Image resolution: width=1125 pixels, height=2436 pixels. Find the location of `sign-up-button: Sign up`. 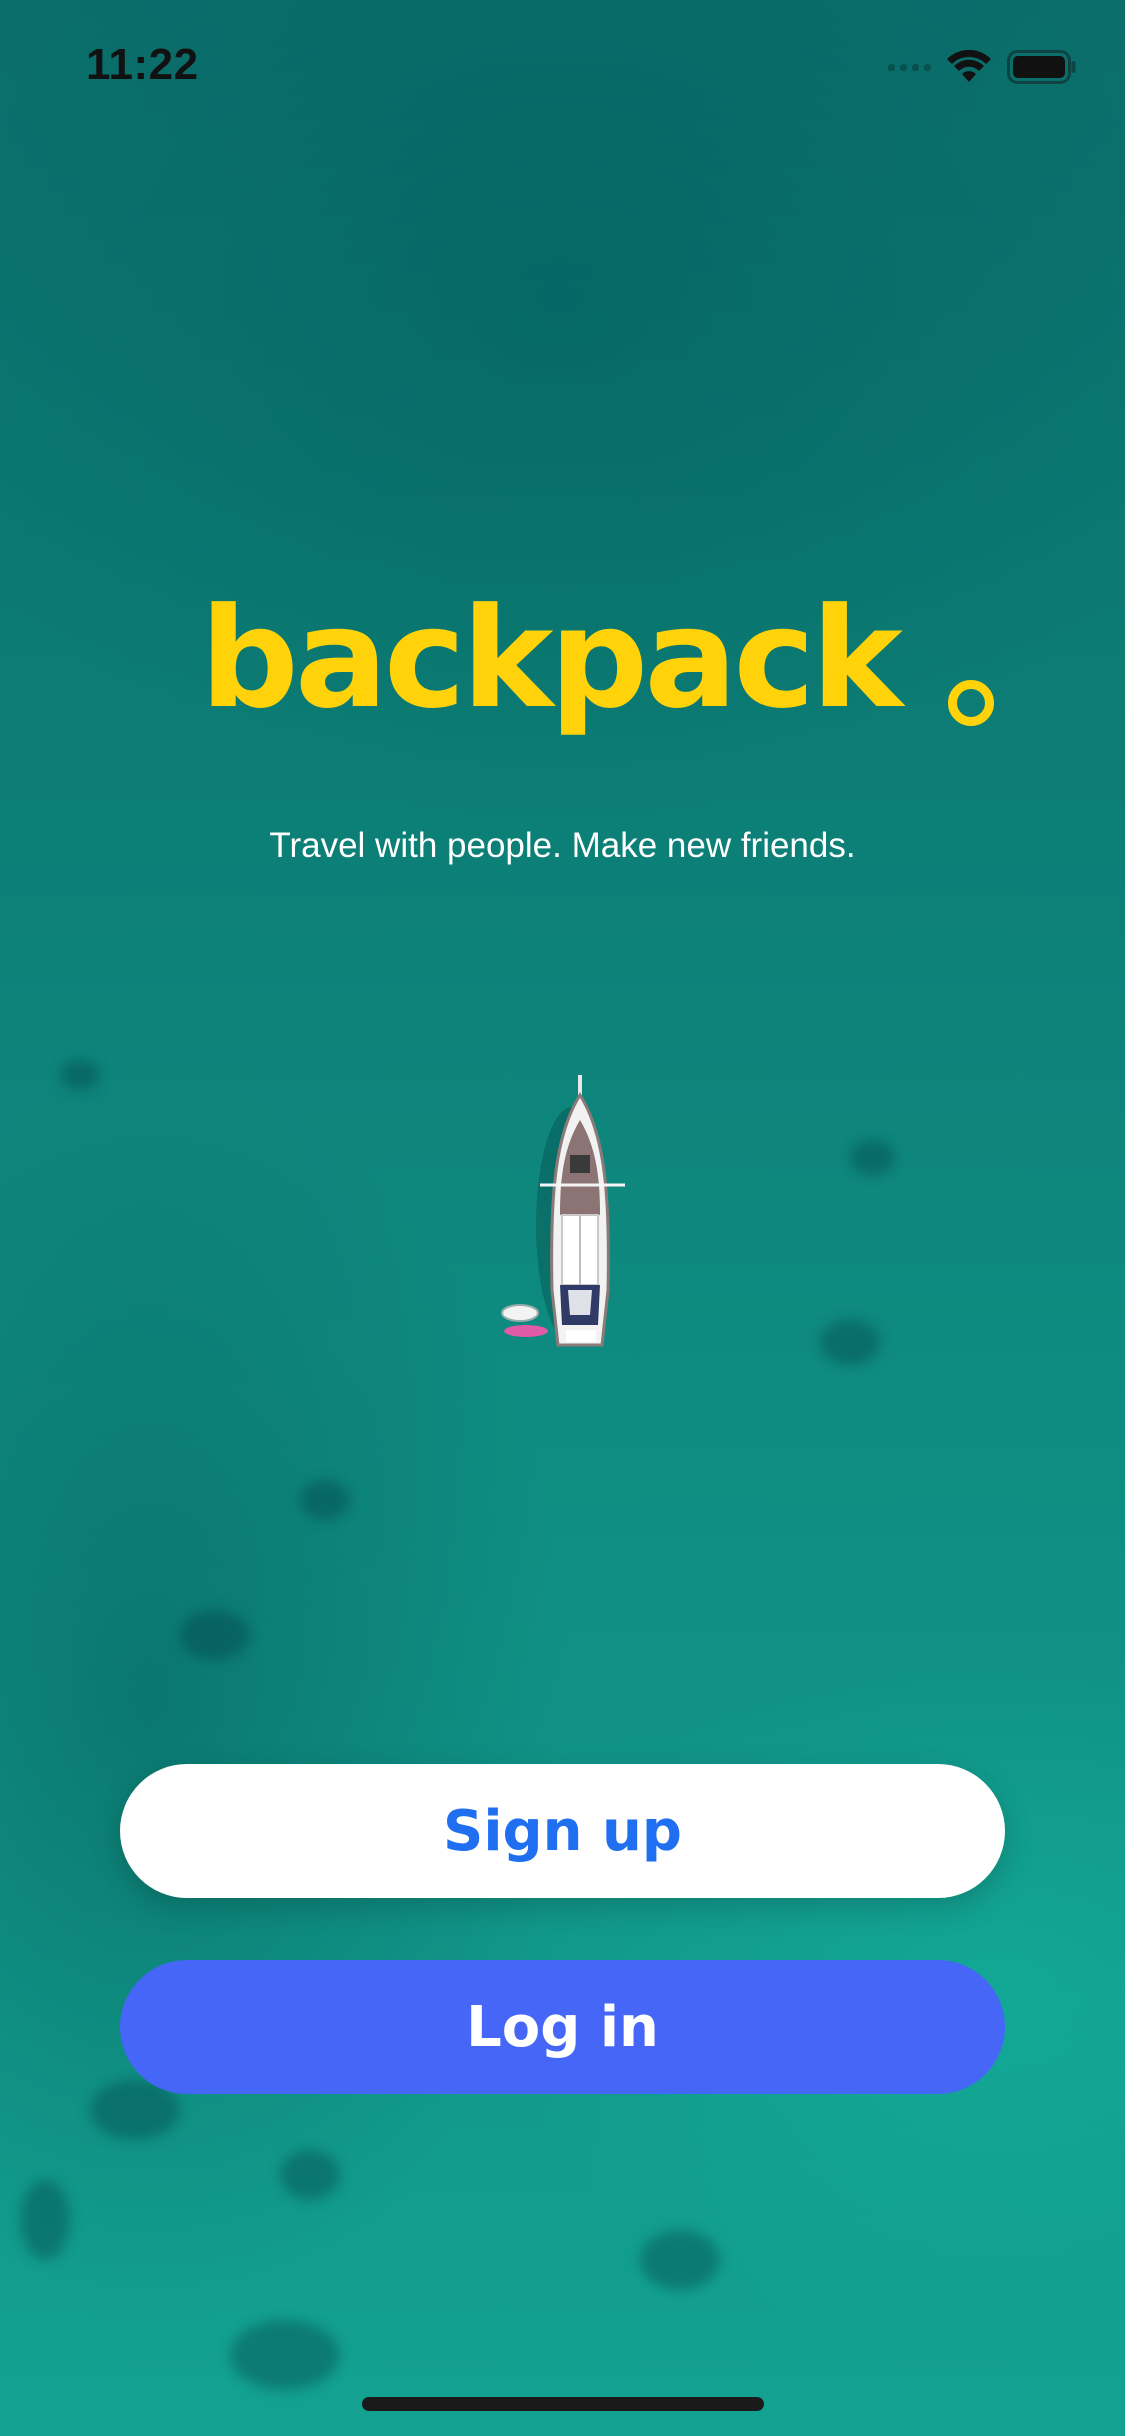

sign-up-button: Sign up is located at coordinates (562, 1831).